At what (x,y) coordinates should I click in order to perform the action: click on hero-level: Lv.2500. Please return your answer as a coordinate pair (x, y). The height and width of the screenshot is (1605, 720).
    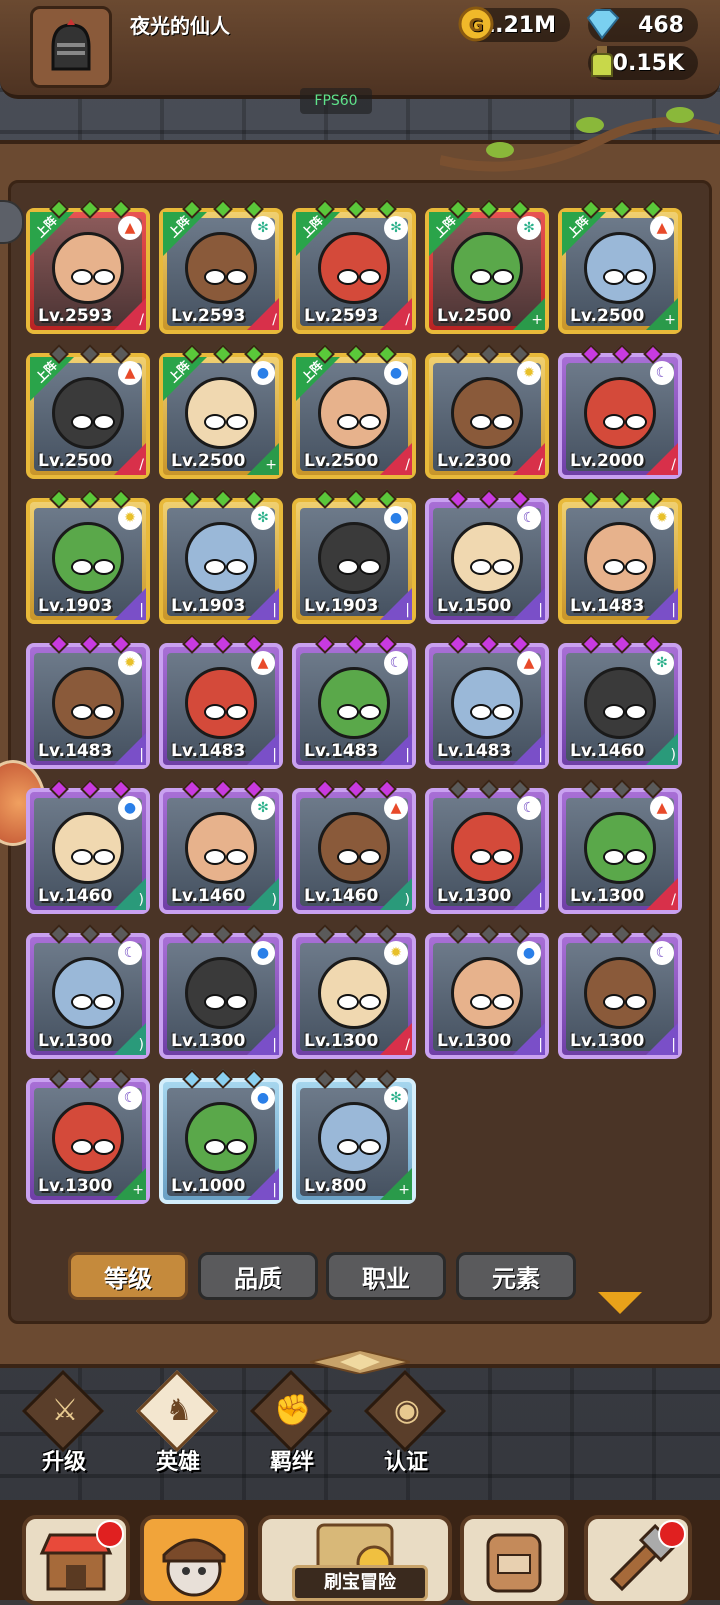
    Looking at the image, I should click on (341, 461).